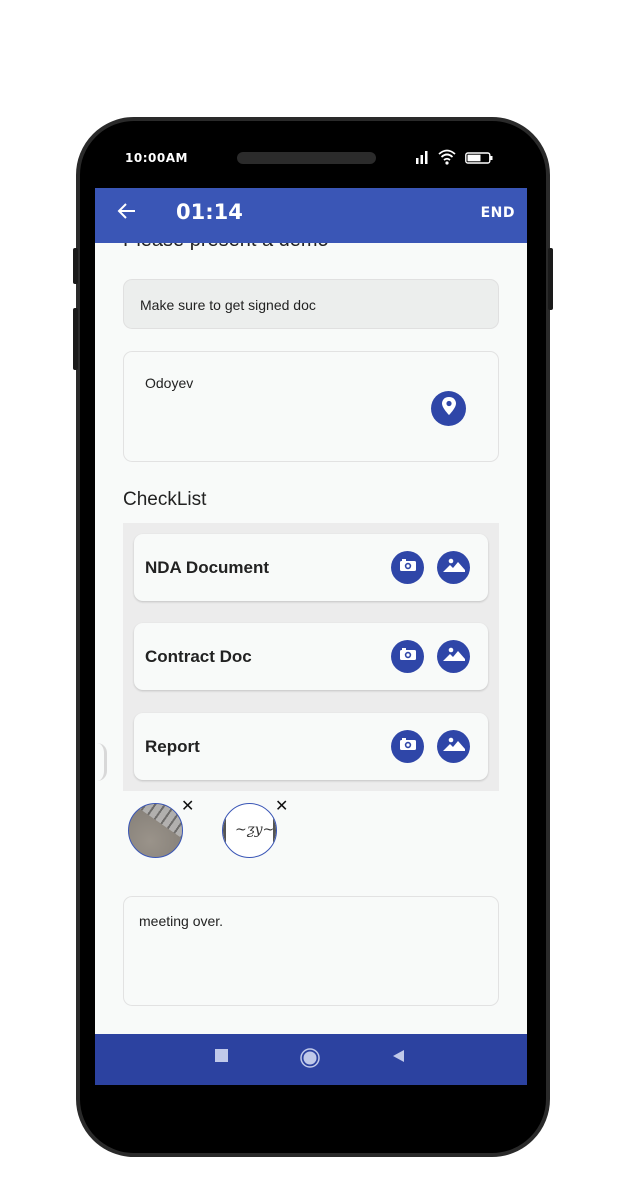 The width and height of the screenshot is (626, 1178). I want to click on attachment-signature-thumbnail: ~ƺy~, so click(249, 830).